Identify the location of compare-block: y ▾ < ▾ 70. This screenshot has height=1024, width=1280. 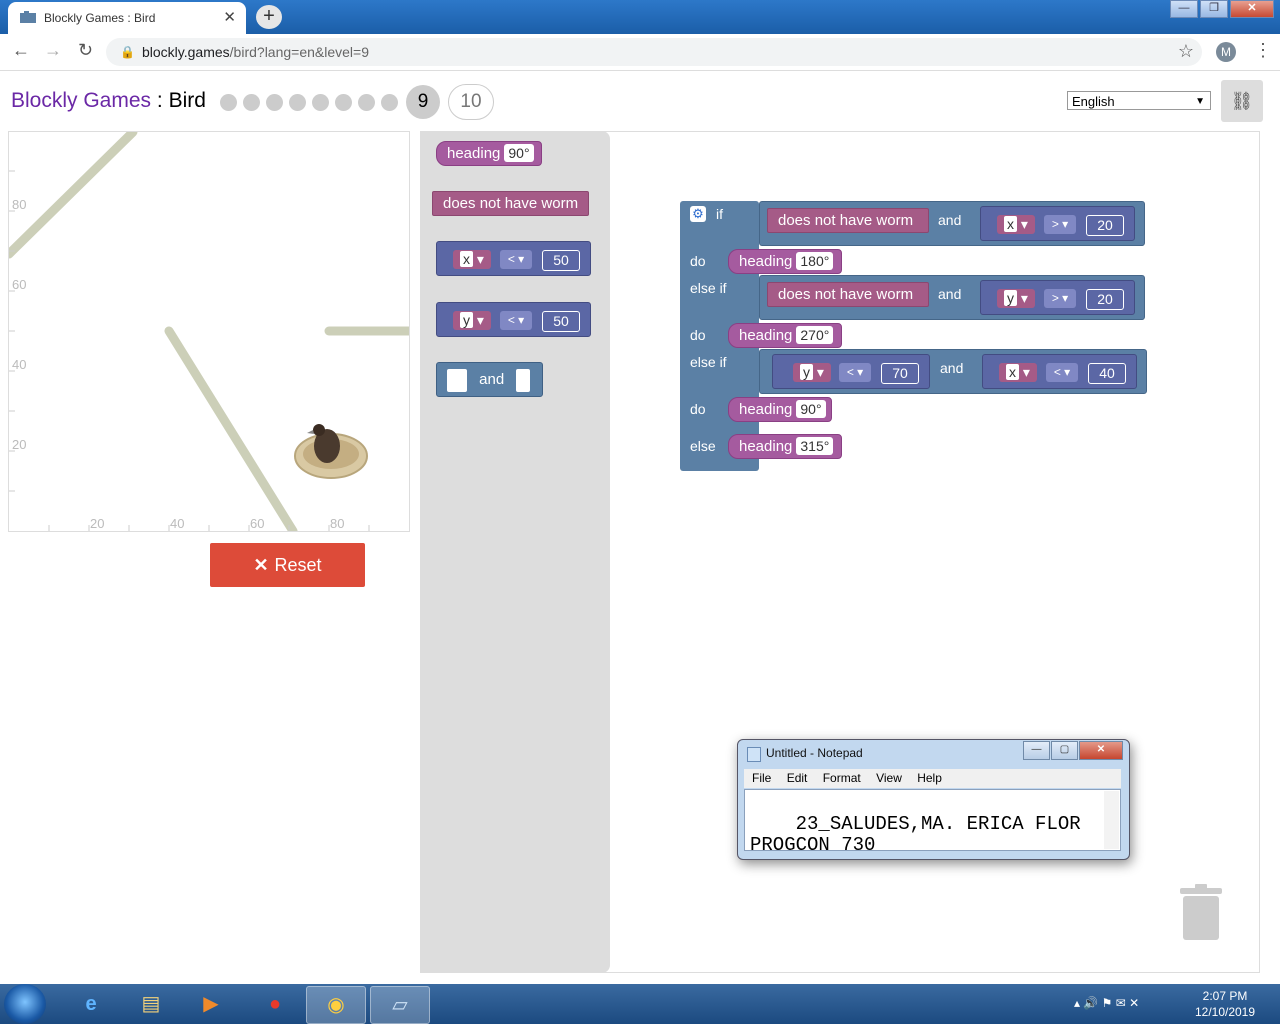
(851, 371).